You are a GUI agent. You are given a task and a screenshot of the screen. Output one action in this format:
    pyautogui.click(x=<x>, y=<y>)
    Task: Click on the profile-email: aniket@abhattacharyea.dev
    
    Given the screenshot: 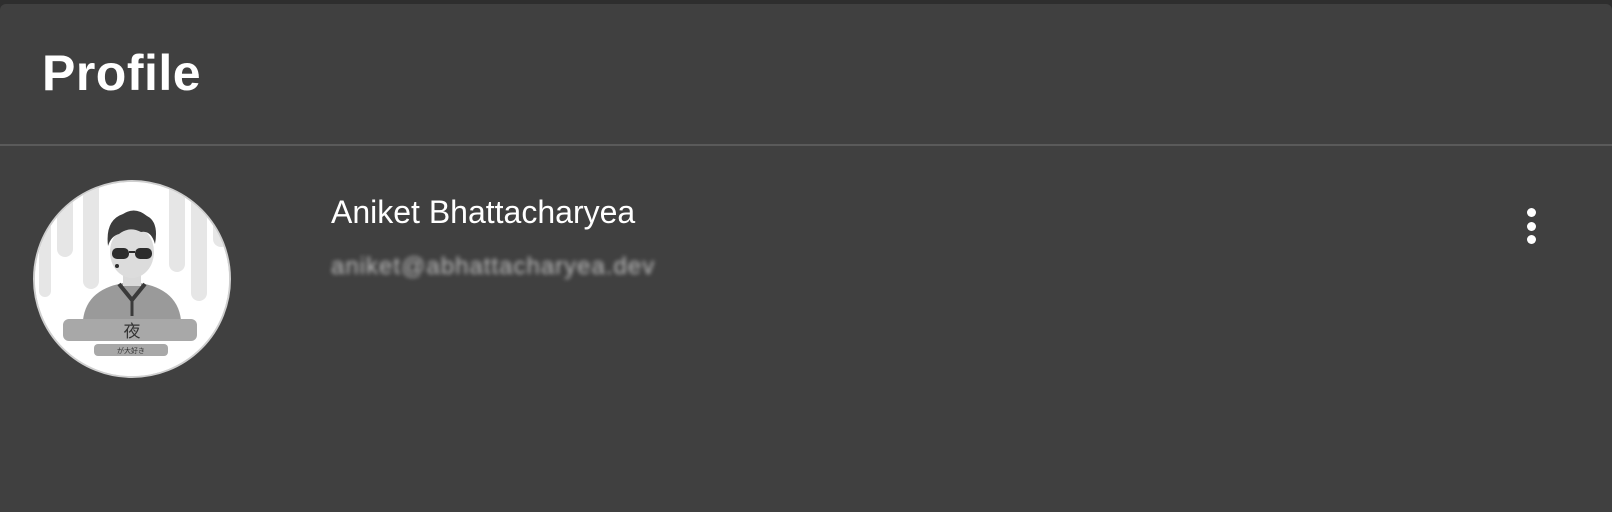 What is the action you would take?
    pyautogui.click(x=493, y=266)
    